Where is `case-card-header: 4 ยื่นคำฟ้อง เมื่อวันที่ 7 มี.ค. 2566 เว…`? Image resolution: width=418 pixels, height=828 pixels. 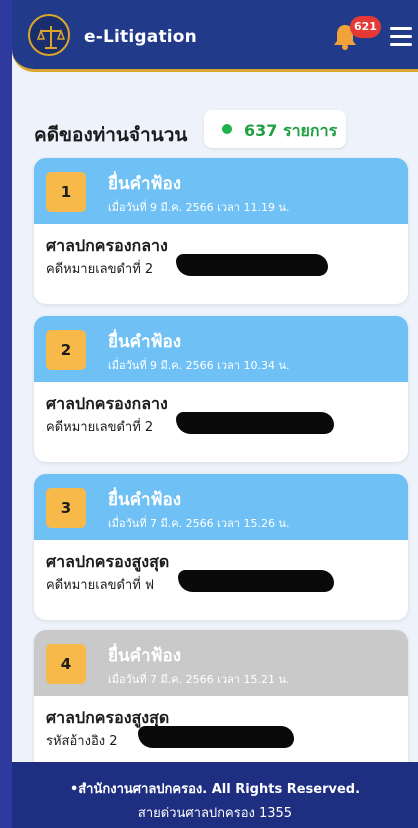
case-card-header: 4 ยื่นคำฟ้อง เมื่อวันที่ 7 มี.ค. 2566 เว… is located at coordinates (221, 663).